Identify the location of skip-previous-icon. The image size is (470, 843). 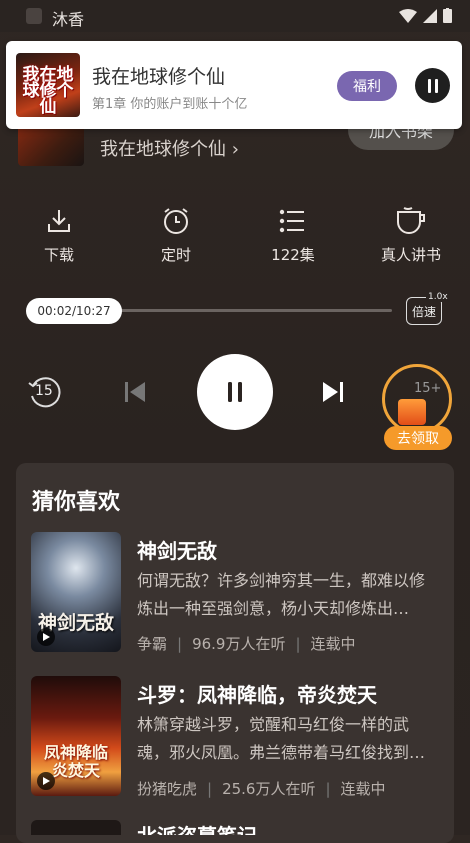
(135, 392).